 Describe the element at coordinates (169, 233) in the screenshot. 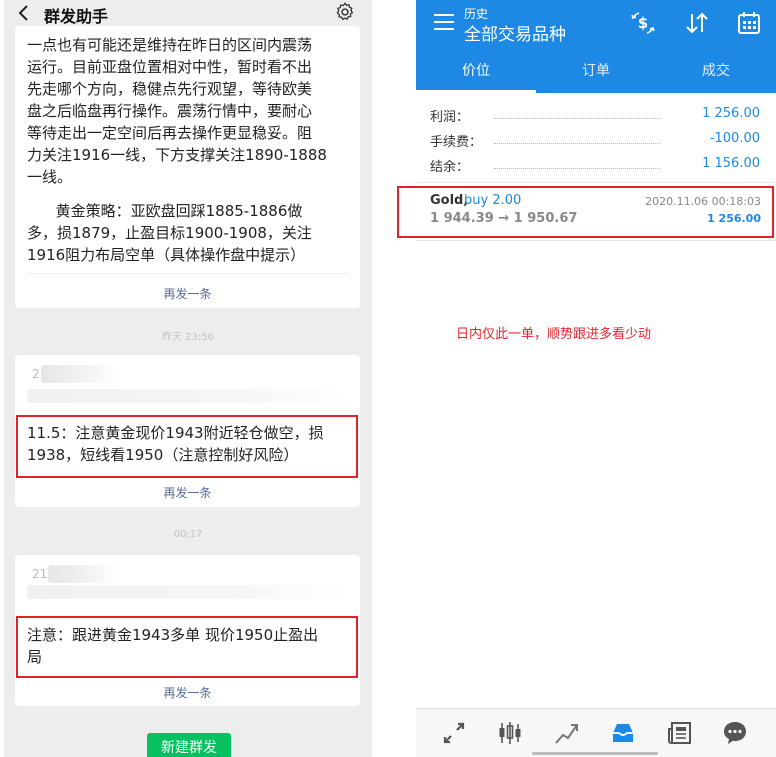

I see `message-line: 多，损1879，止盈目标1900-1908，关注` at that location.